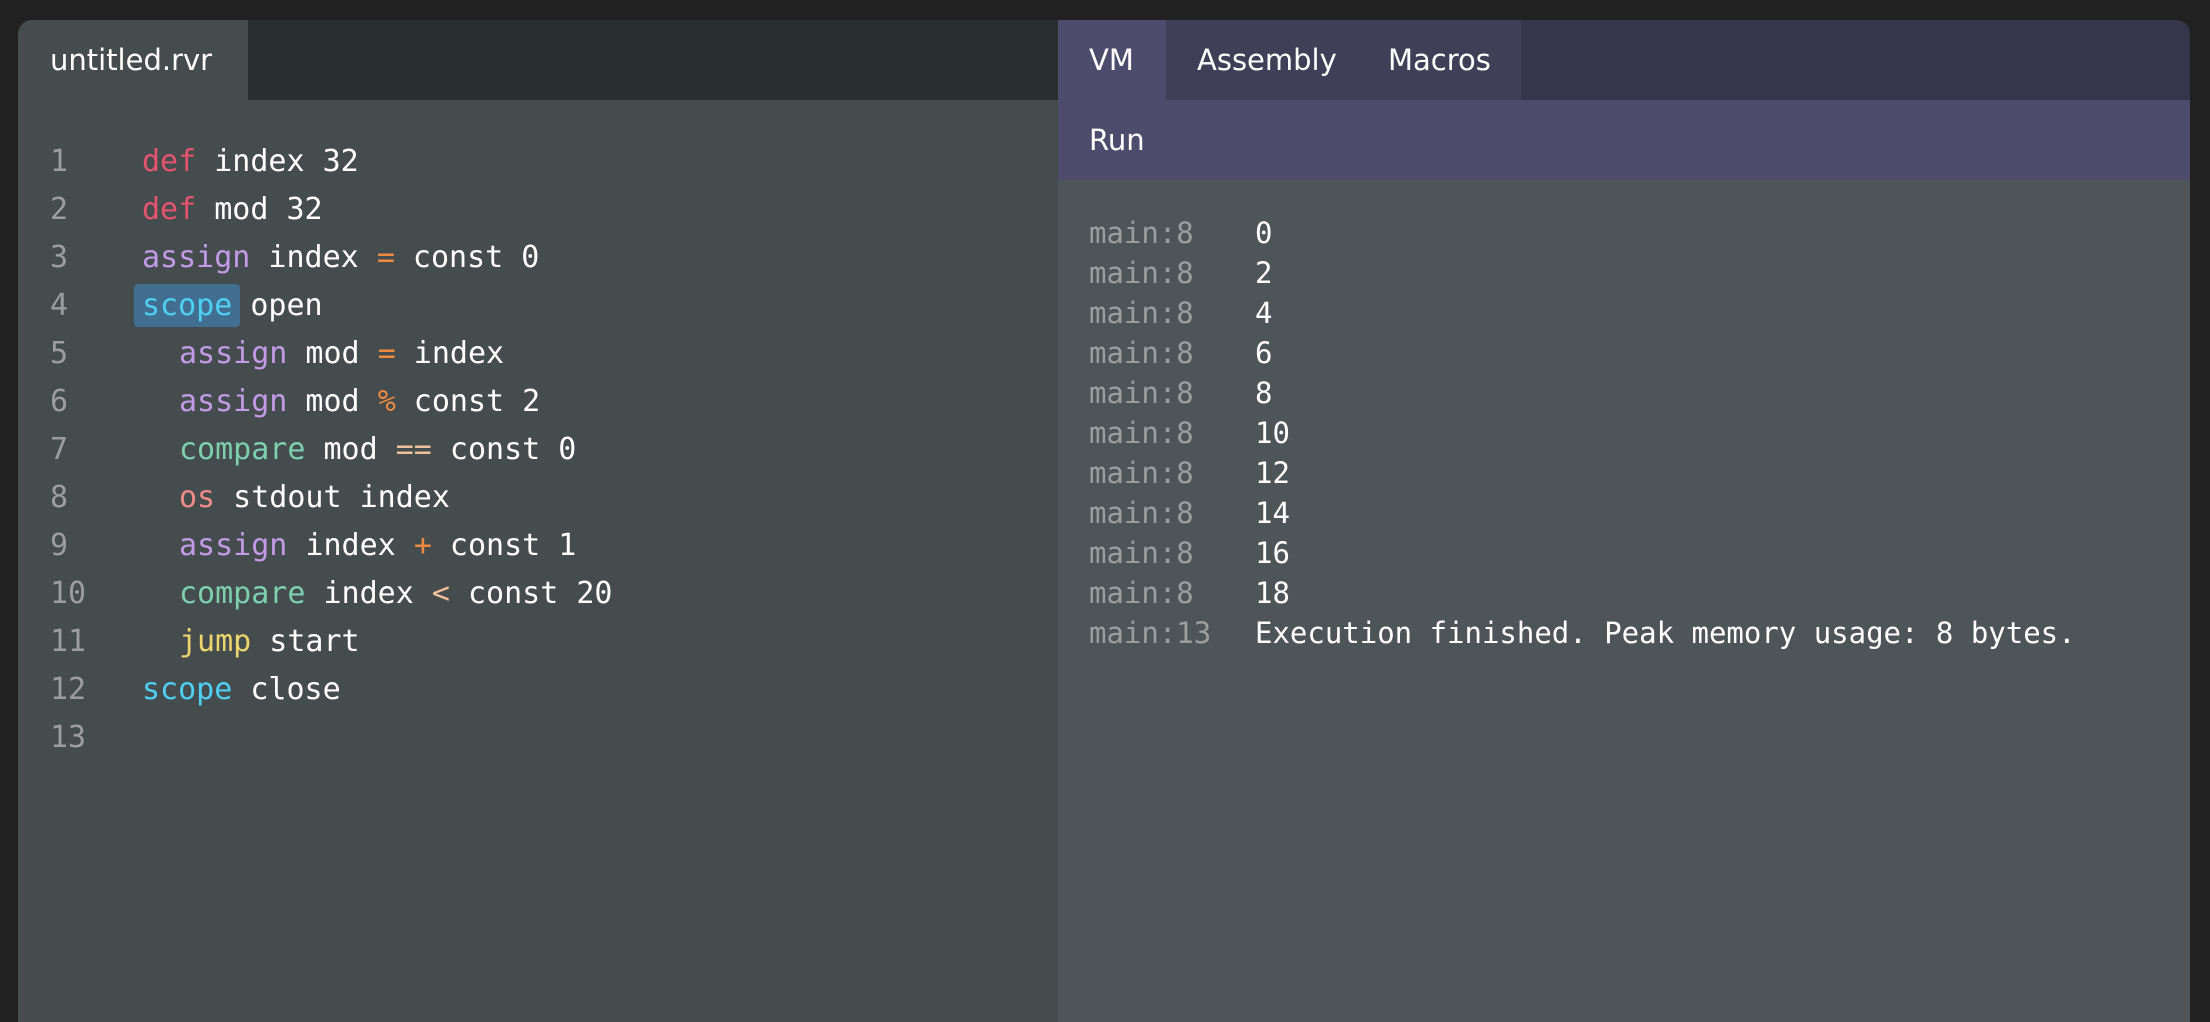  I want to click on line-content: scope open, so click(228, 305).